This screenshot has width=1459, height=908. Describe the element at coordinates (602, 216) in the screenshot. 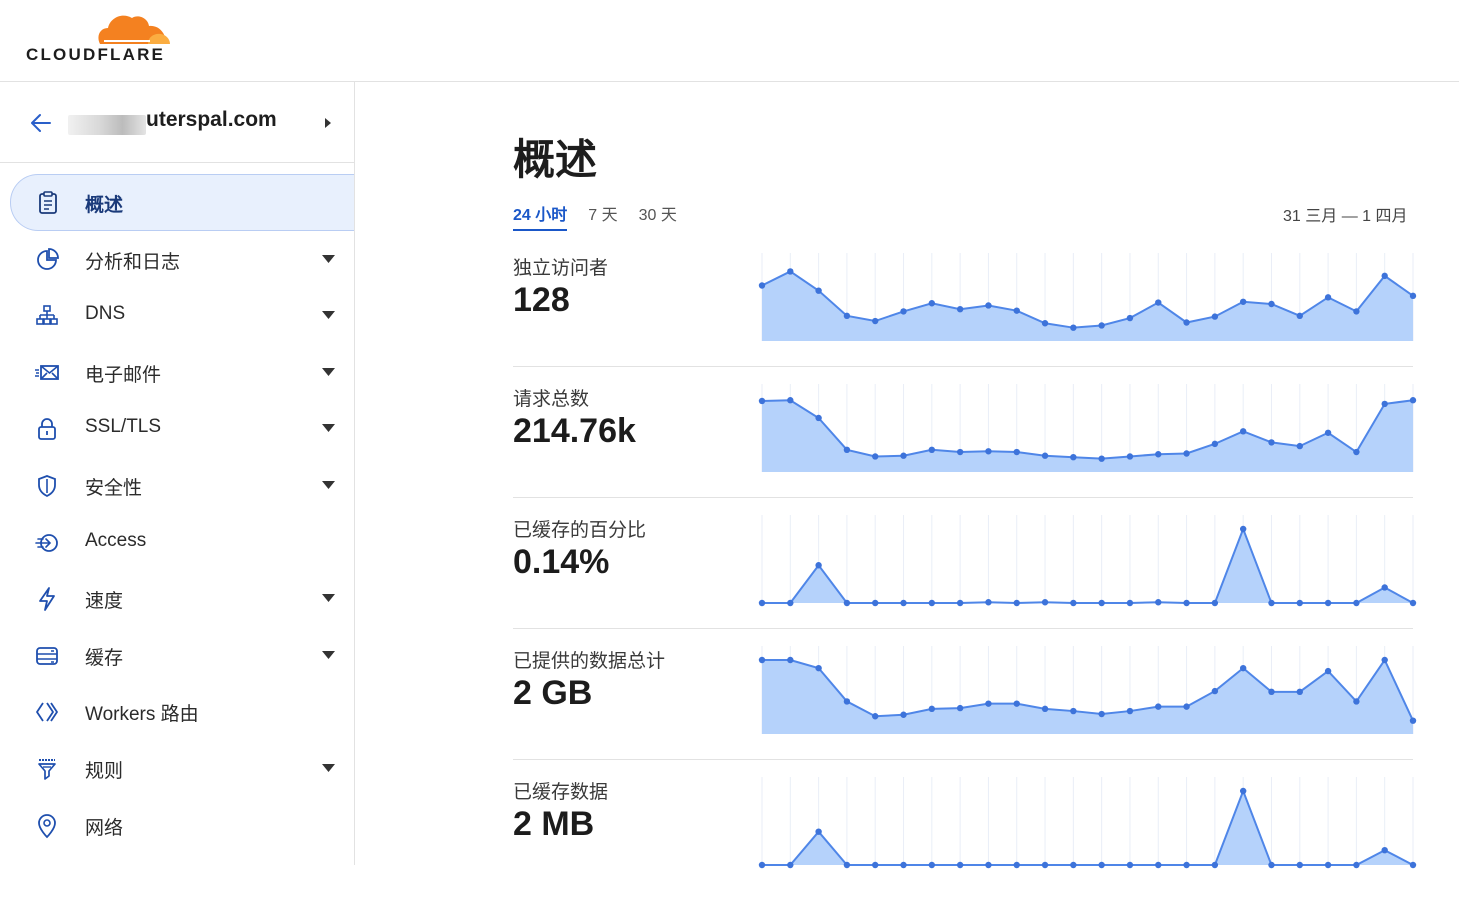

I see `tab-range-1: 7 天` at that location.